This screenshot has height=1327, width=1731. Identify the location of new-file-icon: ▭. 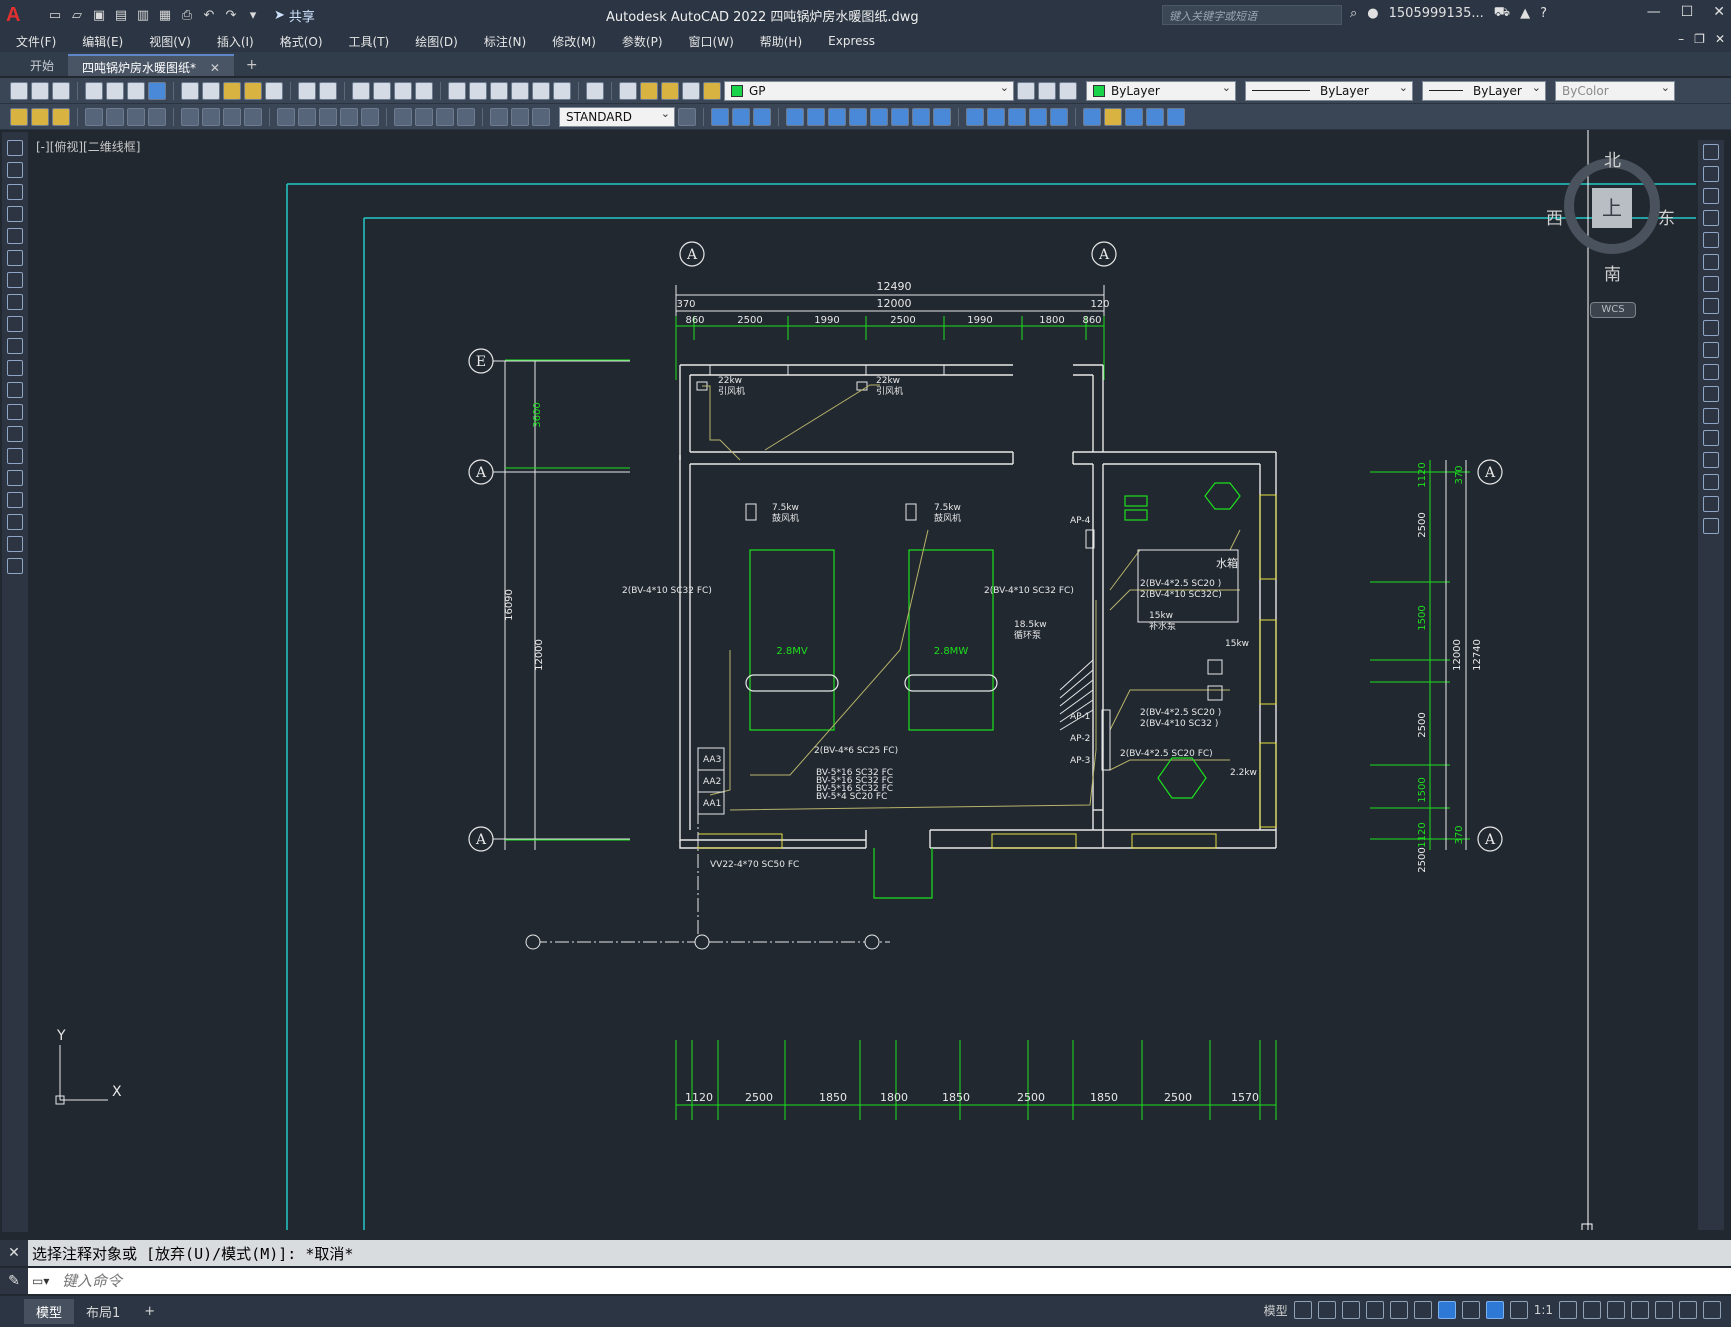
(55, 15).